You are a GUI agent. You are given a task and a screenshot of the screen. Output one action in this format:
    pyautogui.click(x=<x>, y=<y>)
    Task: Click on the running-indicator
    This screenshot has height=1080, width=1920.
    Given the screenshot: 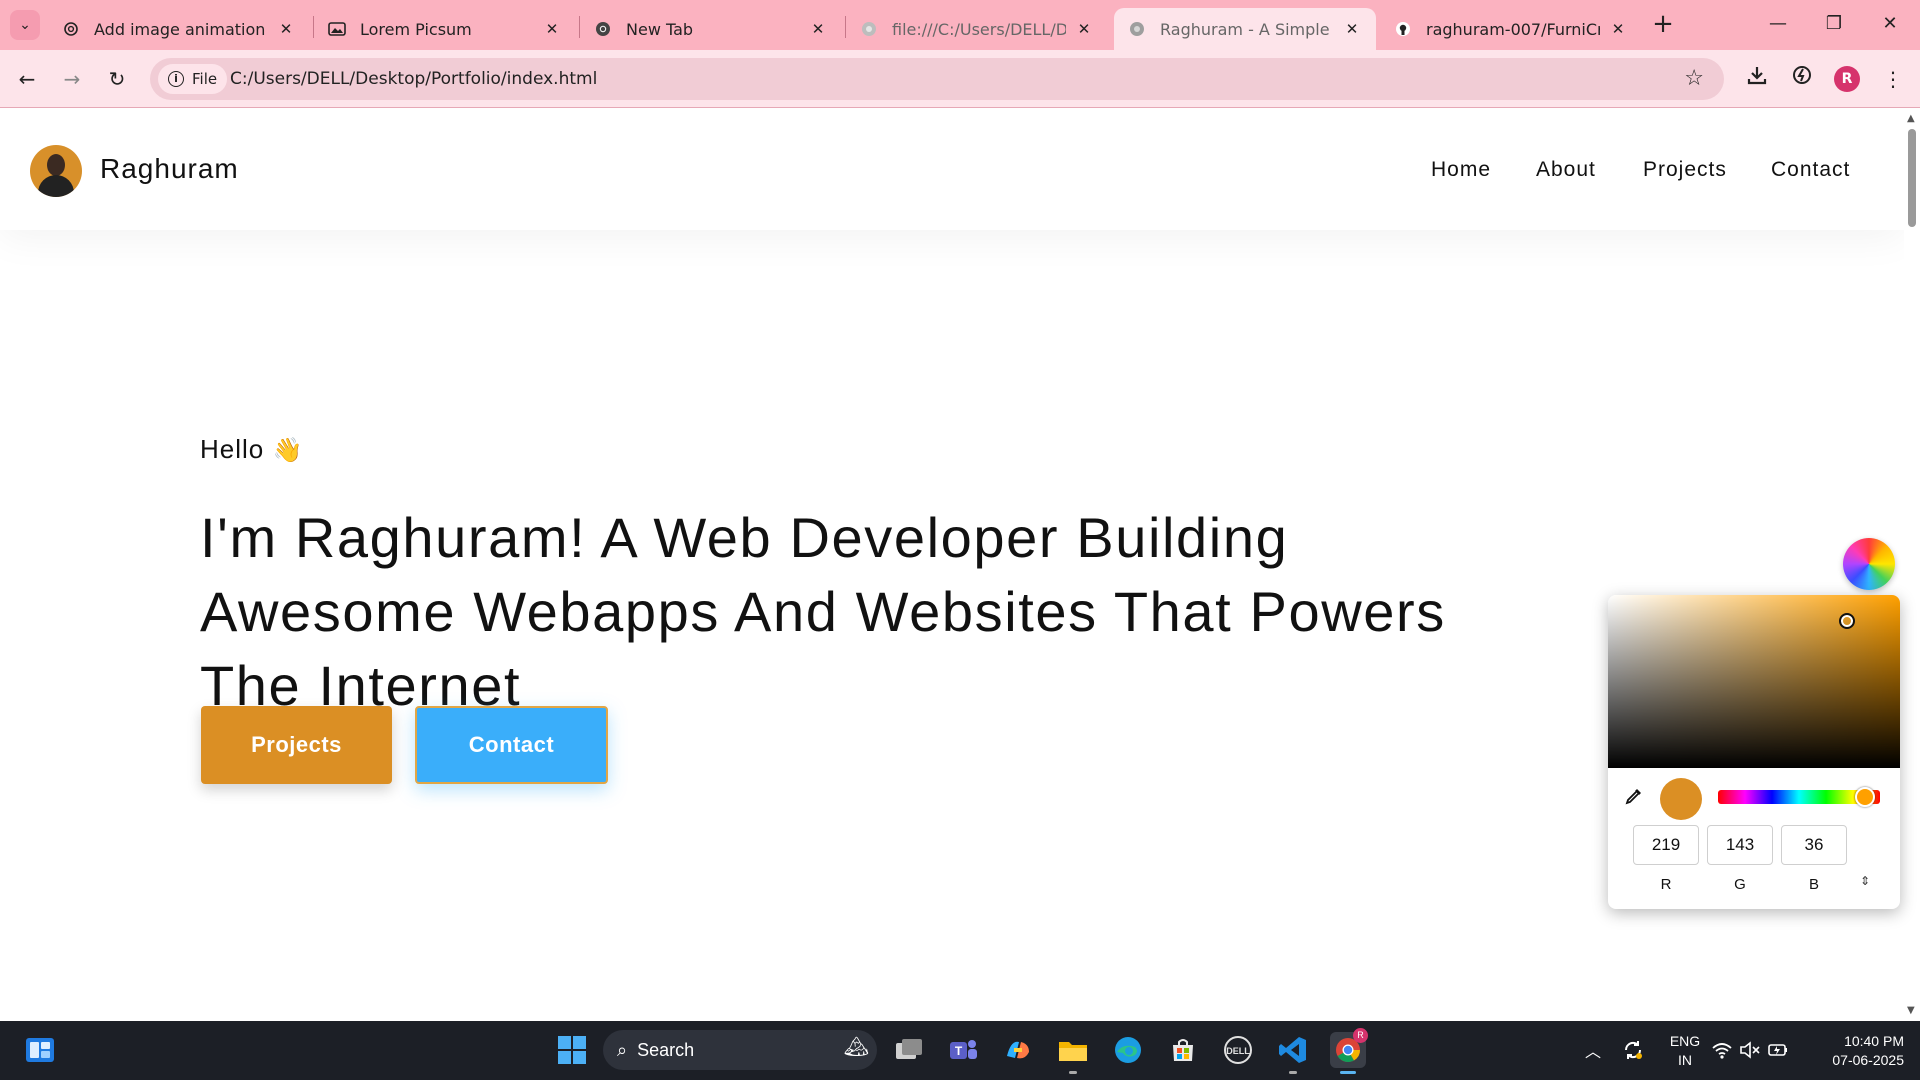 What is the action you would take?
    pyautogui.click(x=1293, y=1072)
    